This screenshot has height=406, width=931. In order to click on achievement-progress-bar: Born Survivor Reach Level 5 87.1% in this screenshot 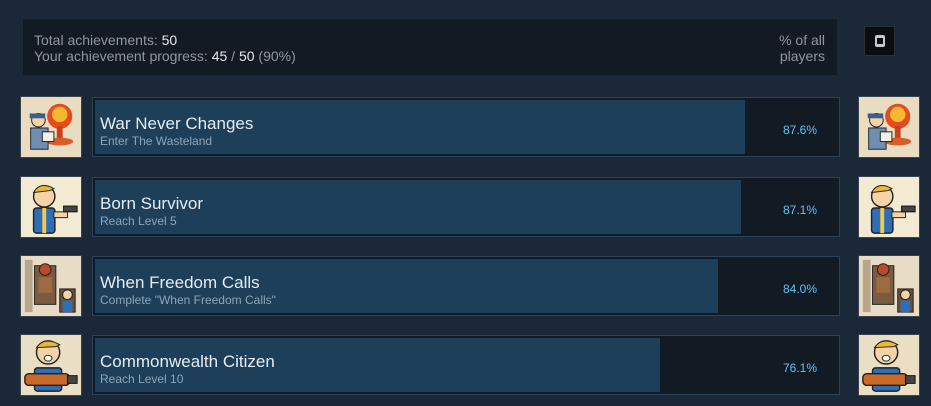, I will do `click(466, 207)`.